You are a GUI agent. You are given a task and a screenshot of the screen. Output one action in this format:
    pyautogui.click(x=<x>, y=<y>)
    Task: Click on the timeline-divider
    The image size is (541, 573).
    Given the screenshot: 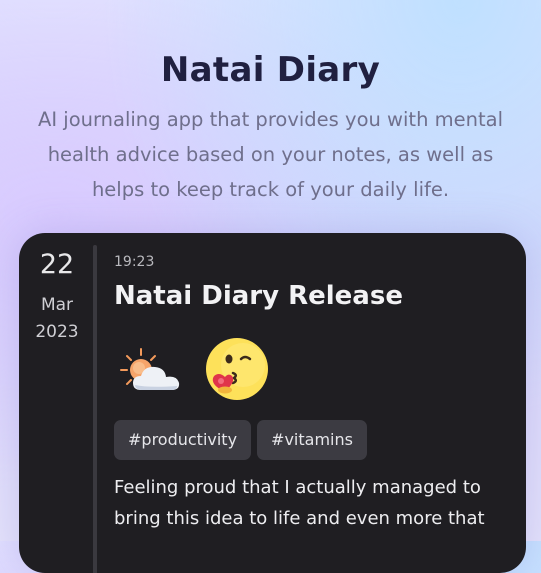 What is the action you would take?
    pyautogui.click(x=95, y=409)
    